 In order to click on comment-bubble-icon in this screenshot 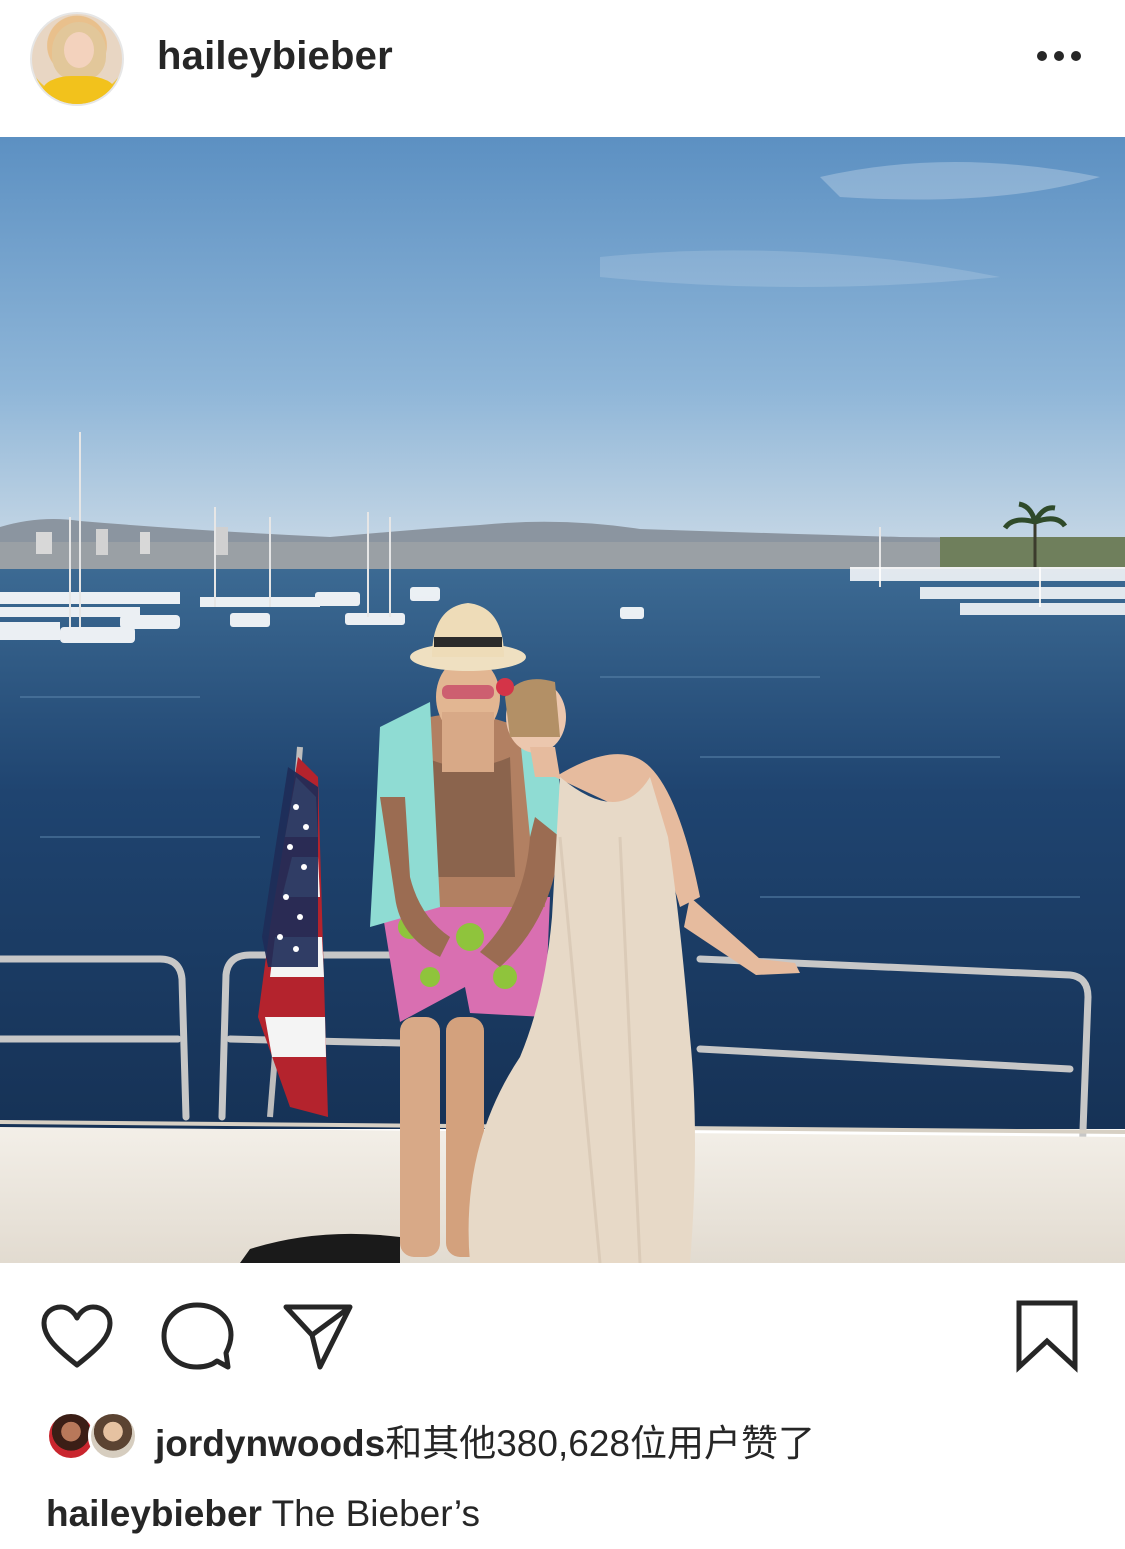, I will do `click(197, 1337)`.